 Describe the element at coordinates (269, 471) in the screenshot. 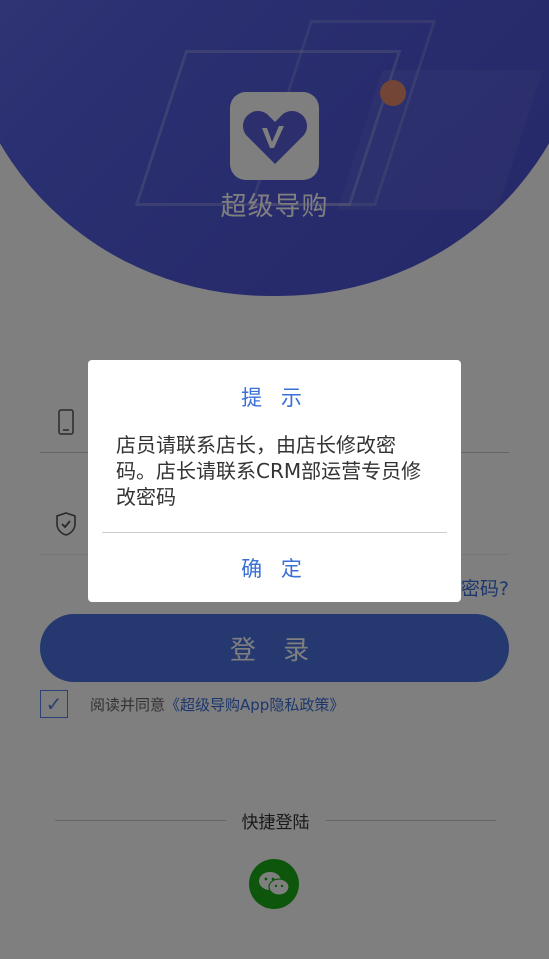

I see `dialog-message: 店员请联系店长，由店长修改密码。店长请联系CRM部运营专员修改密码` at that location.